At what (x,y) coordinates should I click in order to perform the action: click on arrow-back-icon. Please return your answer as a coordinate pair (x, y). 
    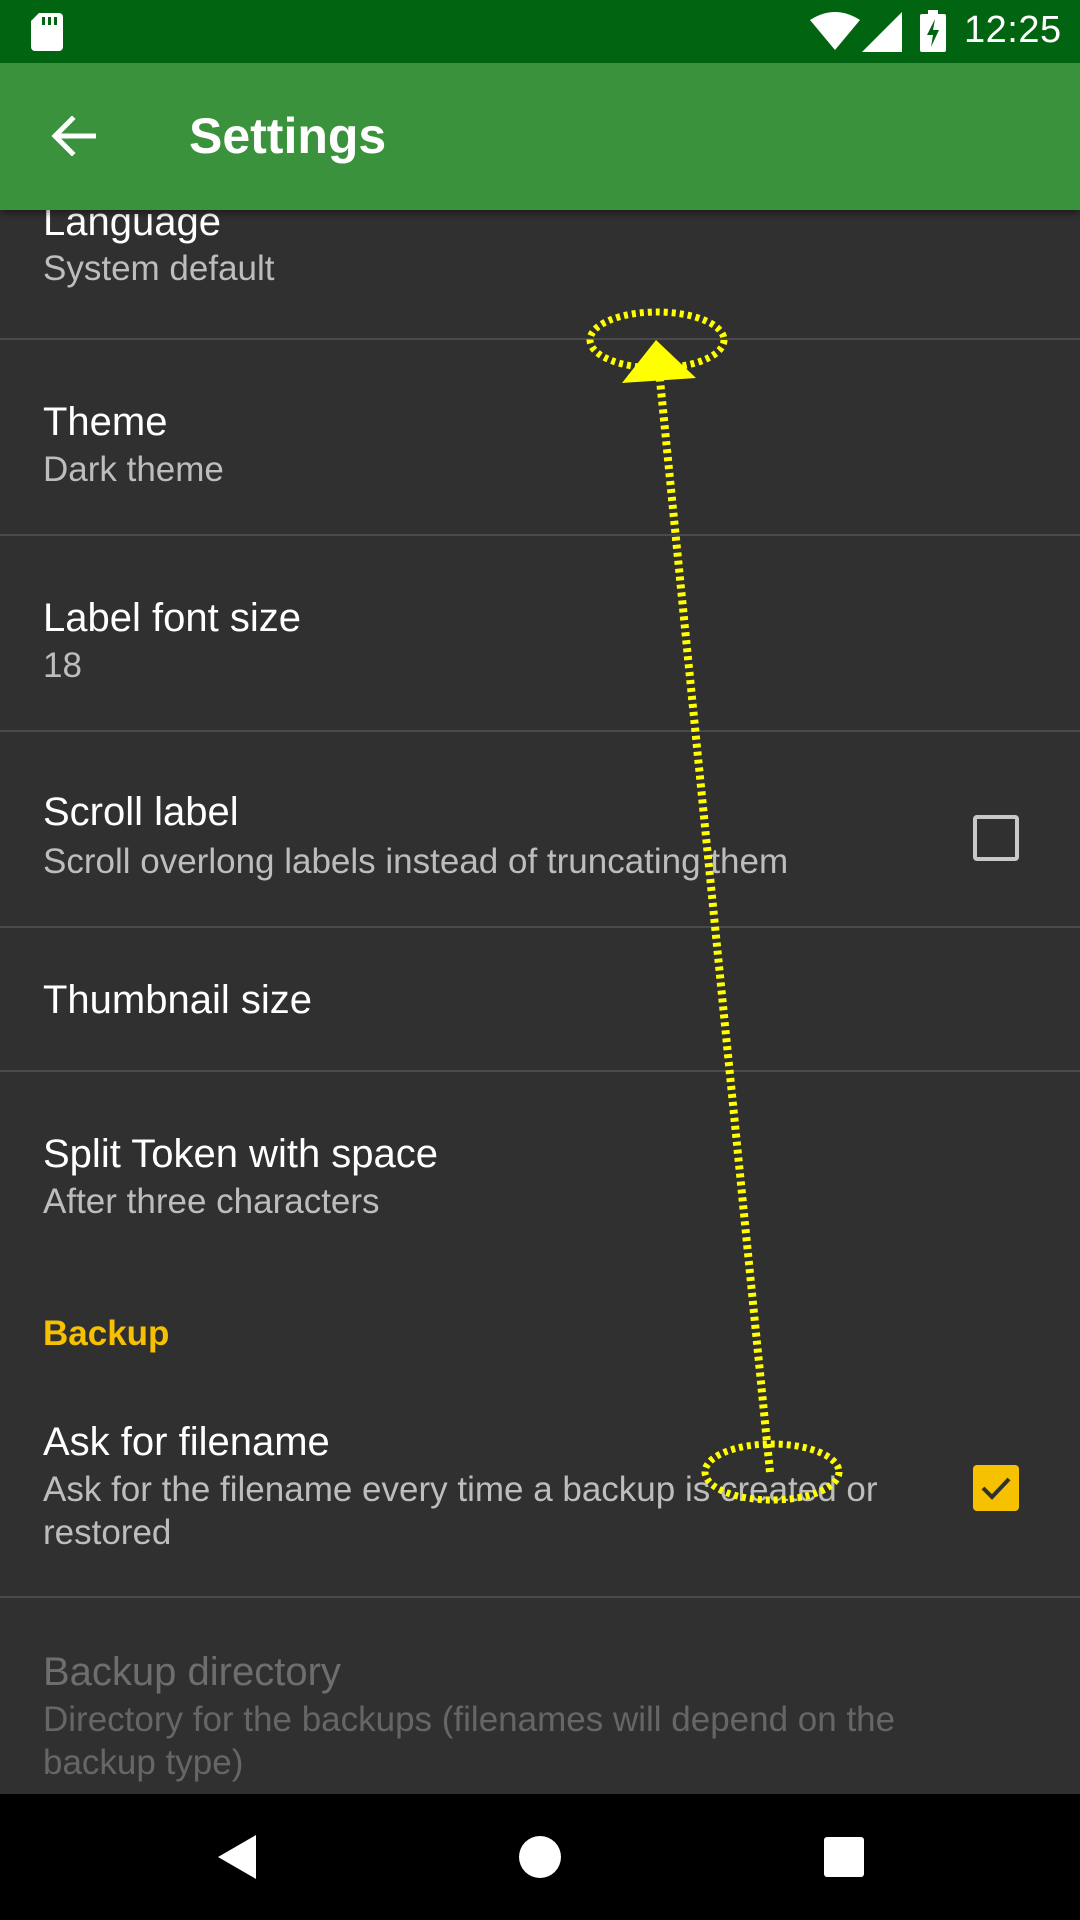
    Looking at the image, I should click on (73, 136).